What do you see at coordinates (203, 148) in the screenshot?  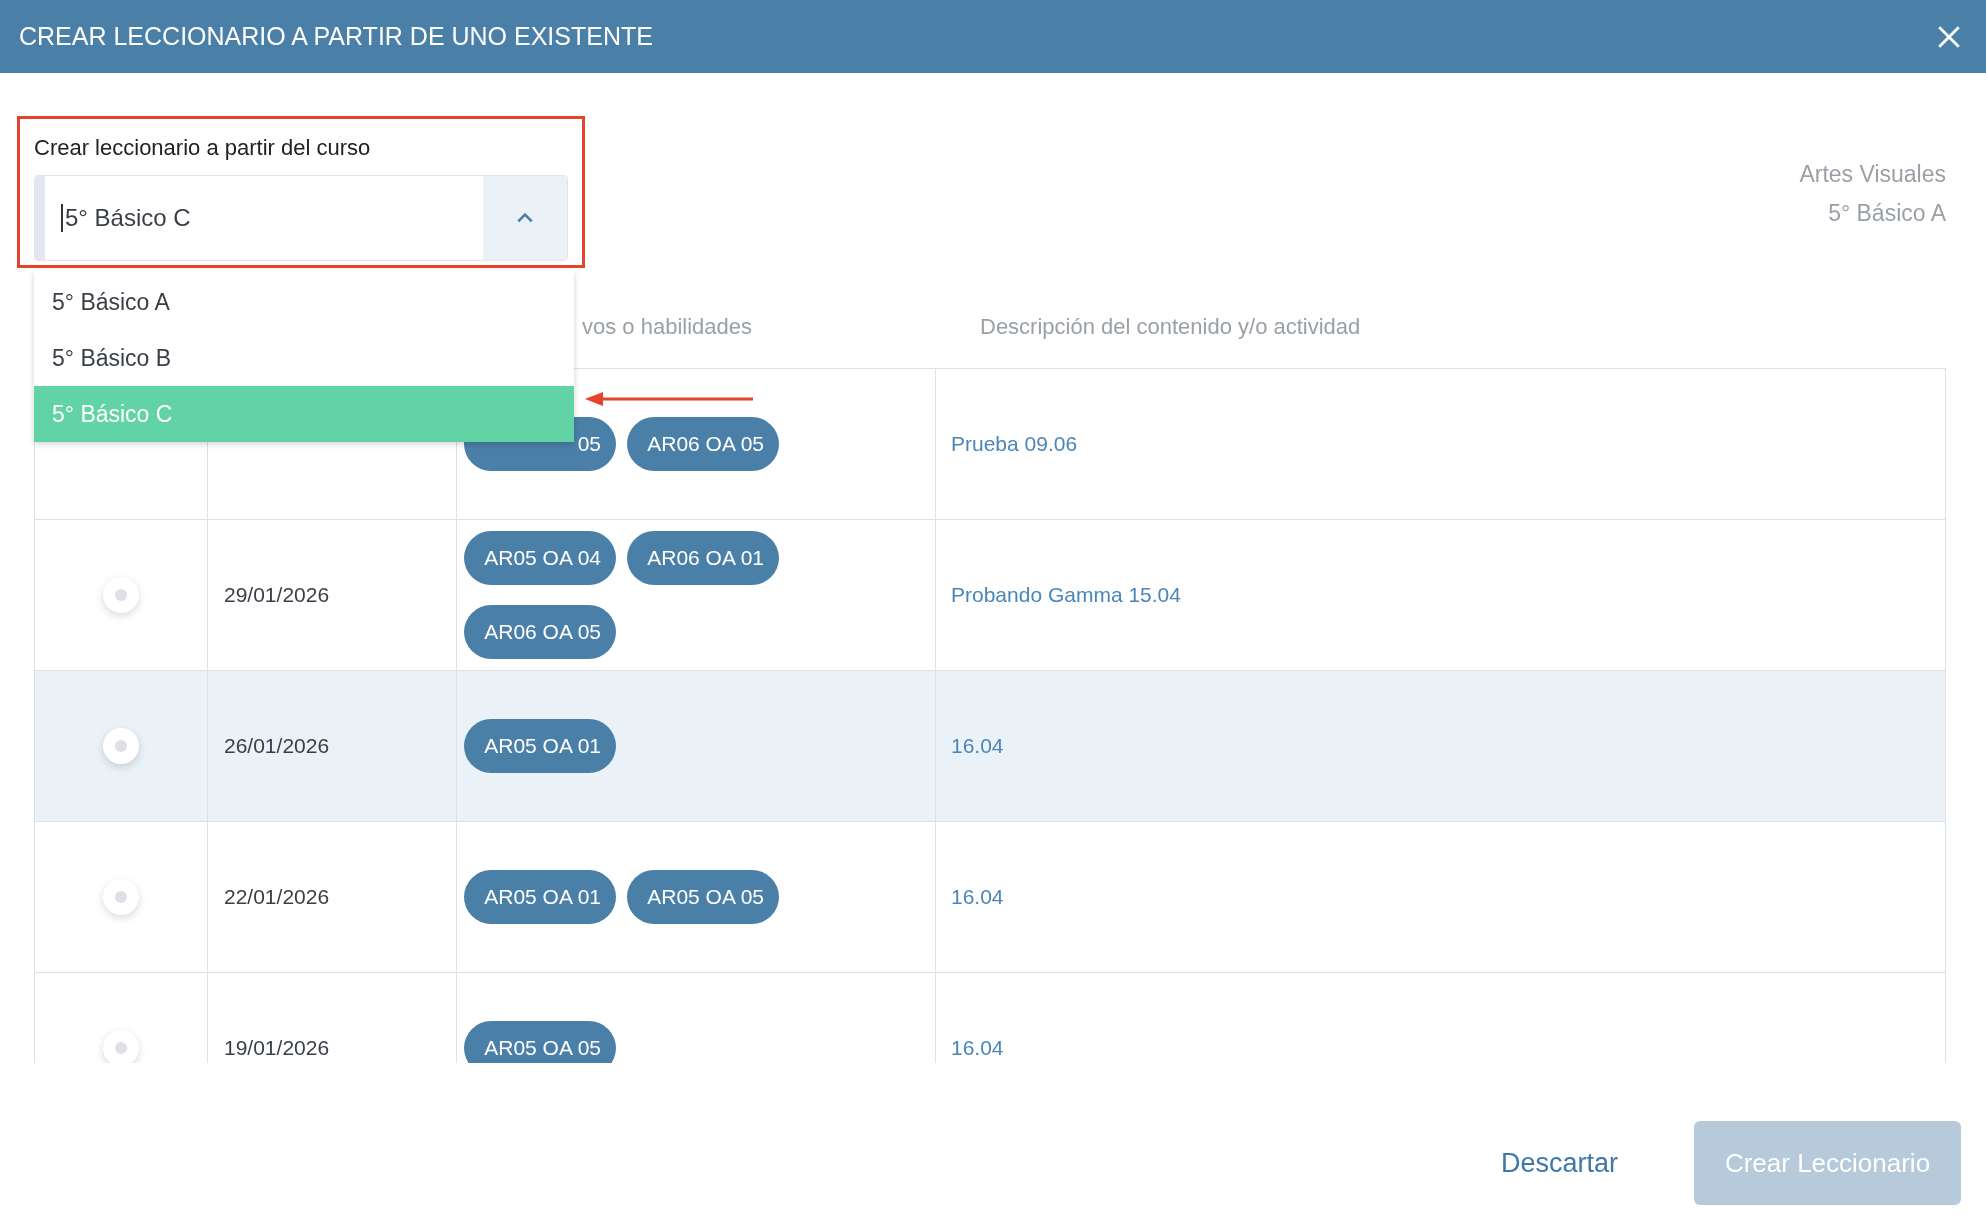 I see `field-label: Crear leccionario a partir del curso` at bounding box center [203, 148].